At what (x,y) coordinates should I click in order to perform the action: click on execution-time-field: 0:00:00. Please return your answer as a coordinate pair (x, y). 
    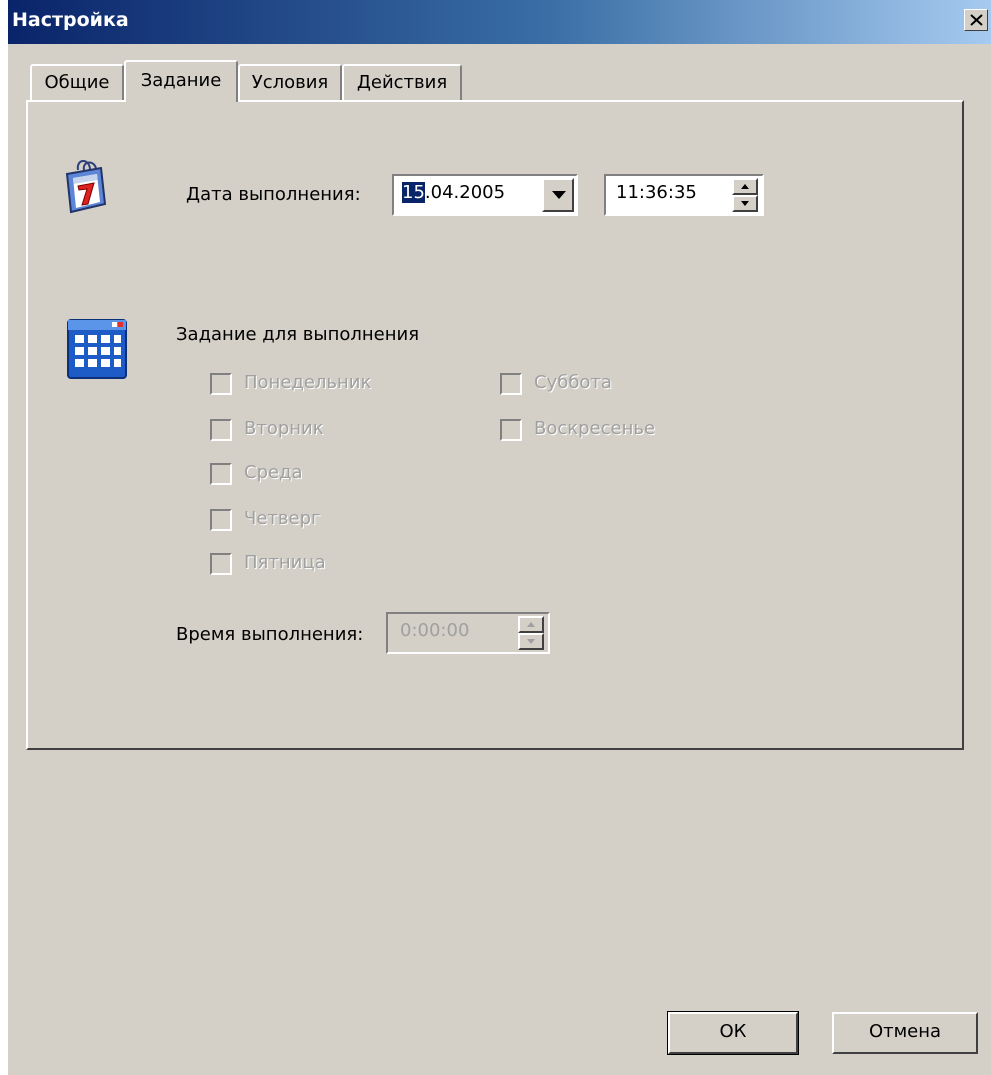
    Looking at the image, I should click on (468, 633).